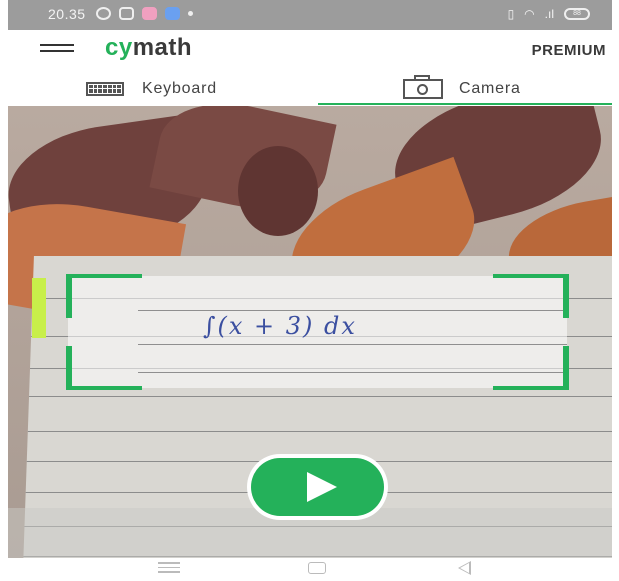 The image size is (619, 581). Describe the element at coordinates (317, 568) in the screenshot. I see `home-icon` at that location.